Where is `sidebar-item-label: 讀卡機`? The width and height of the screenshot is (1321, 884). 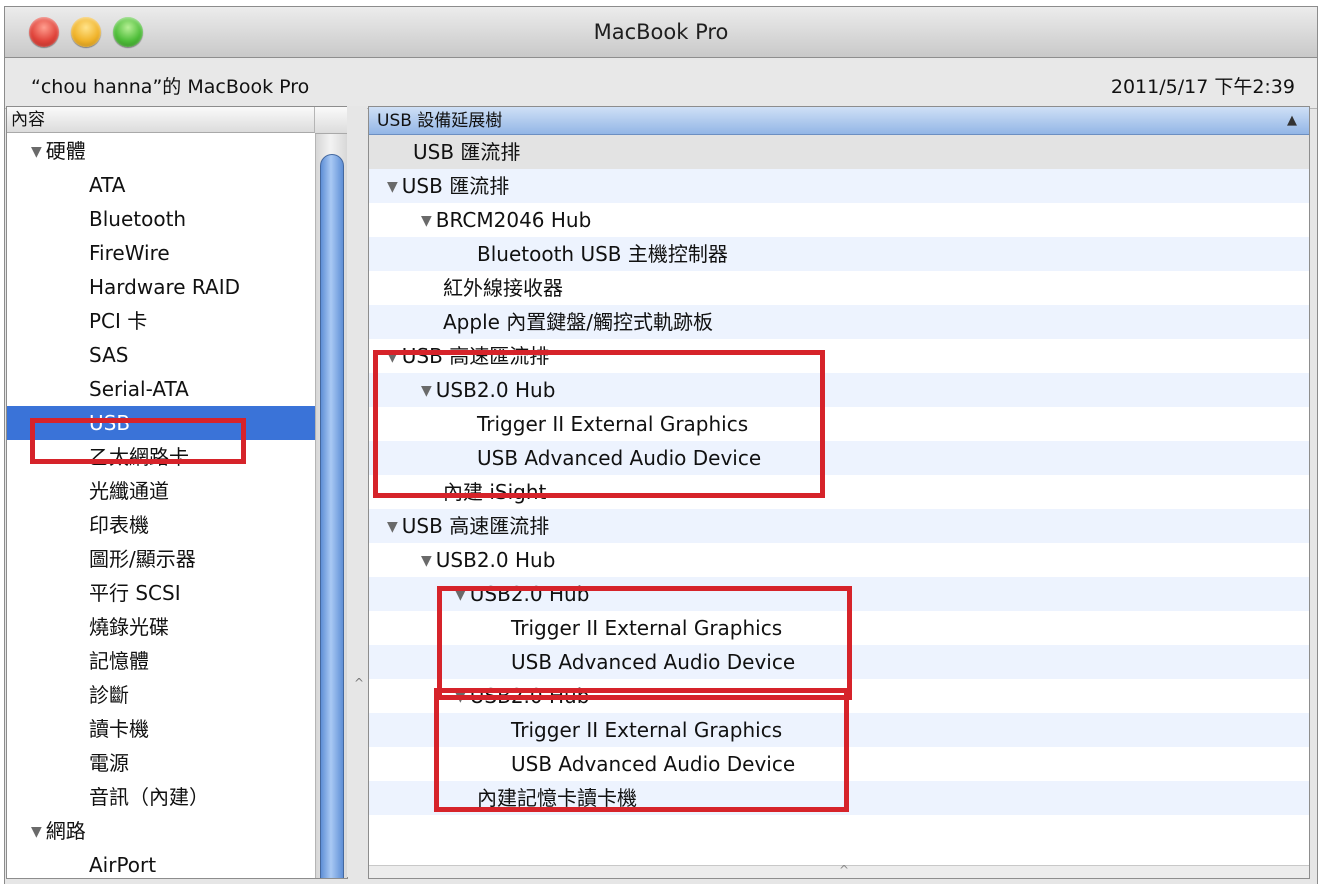 sidebar-item-label: 讀卡機 is located at coordinates (119, 729).